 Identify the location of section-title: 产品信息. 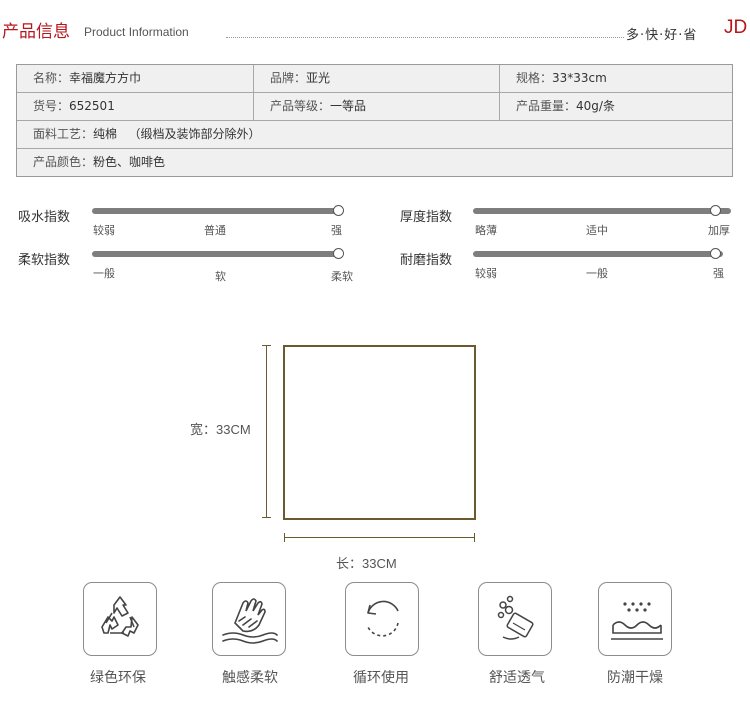
(36, 32).